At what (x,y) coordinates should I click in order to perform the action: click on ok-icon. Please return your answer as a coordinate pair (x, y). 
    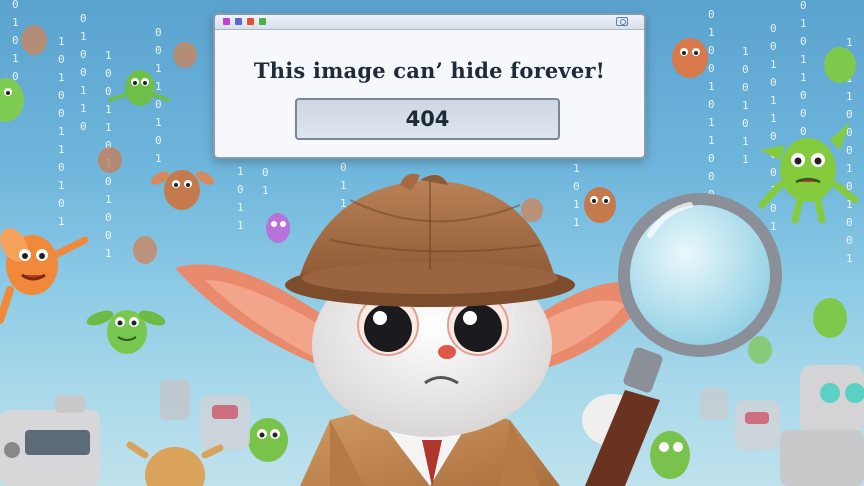
    Looking at the image, I should click on (238, 21).